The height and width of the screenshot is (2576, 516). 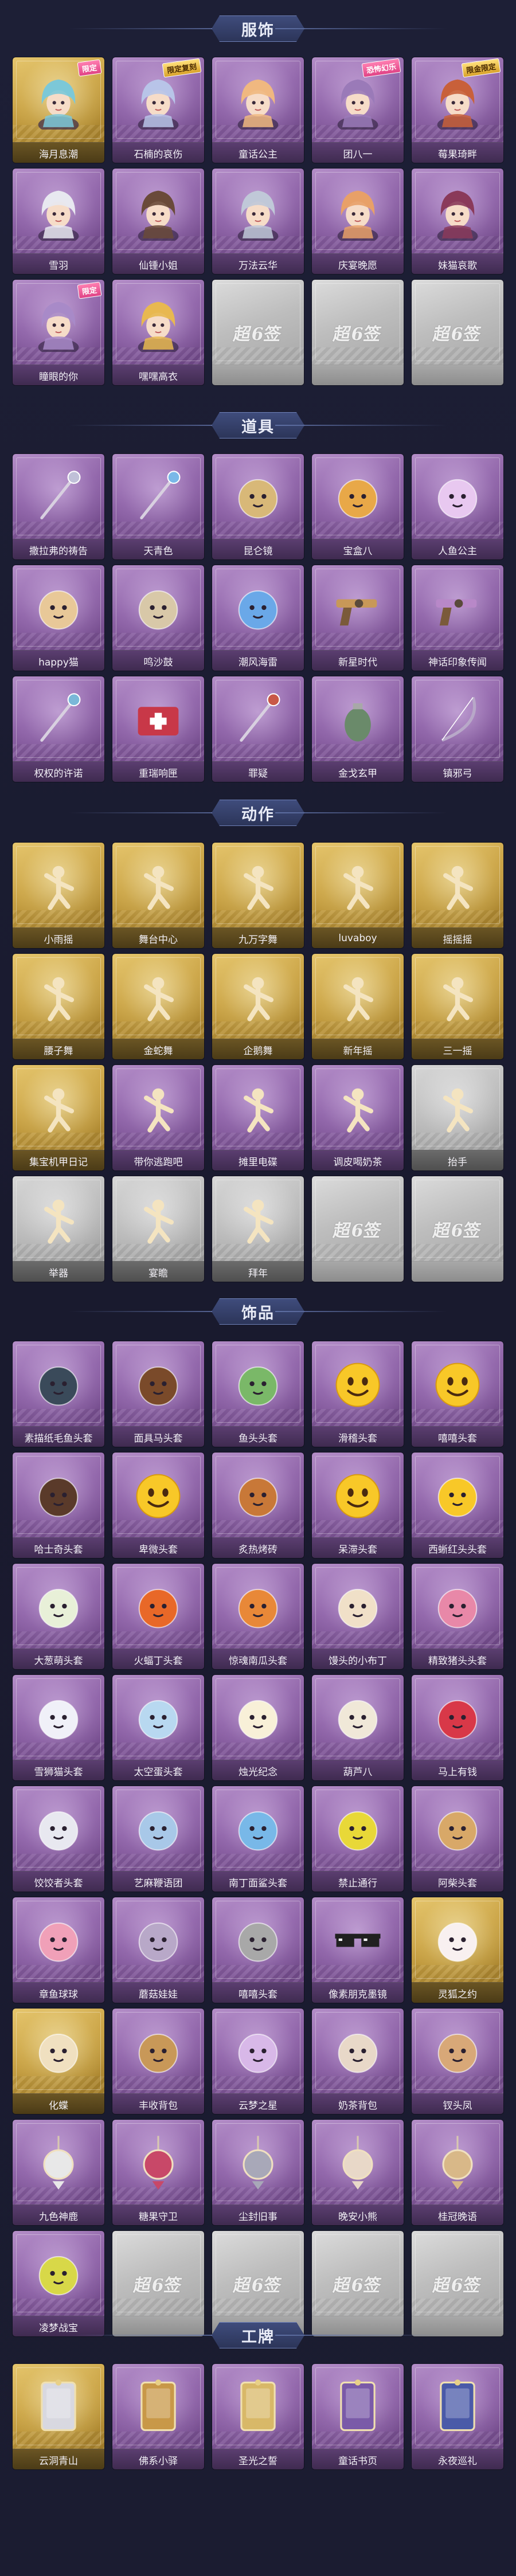 What do you see at coordinates (158, 332) in the screenshot?
I see `costume-card: 嘿嘿高衣` at bounding box center [158, 332].